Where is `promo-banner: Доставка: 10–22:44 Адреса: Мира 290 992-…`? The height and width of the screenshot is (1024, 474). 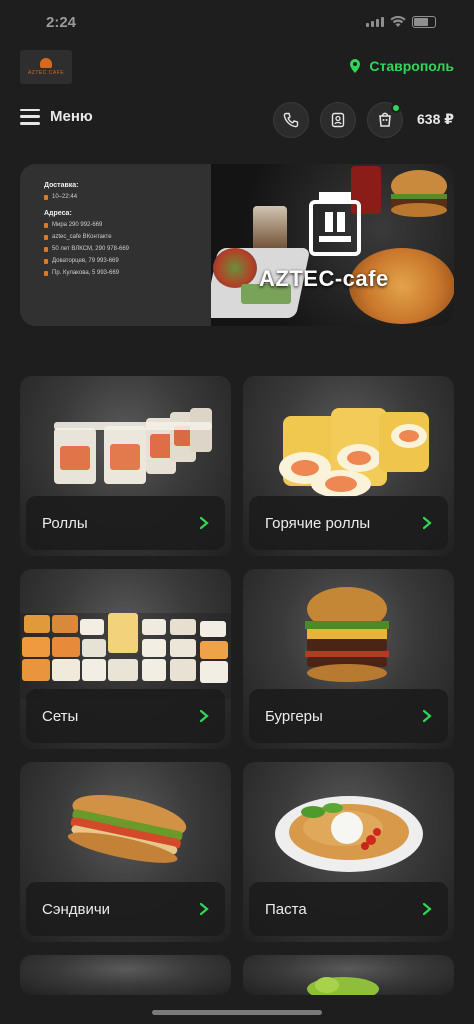
promo-banner: Доставка: 10–22:44 Адреса: Мира 290 992-… is located at coordinates (237, 245).